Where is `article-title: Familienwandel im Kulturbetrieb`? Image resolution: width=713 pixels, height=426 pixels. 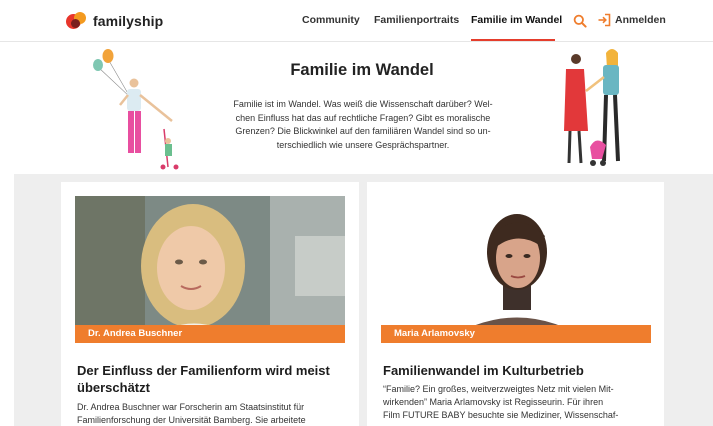
article-title: Familienwandel im Kulturbetrieb is located at coordinates (518, 370).